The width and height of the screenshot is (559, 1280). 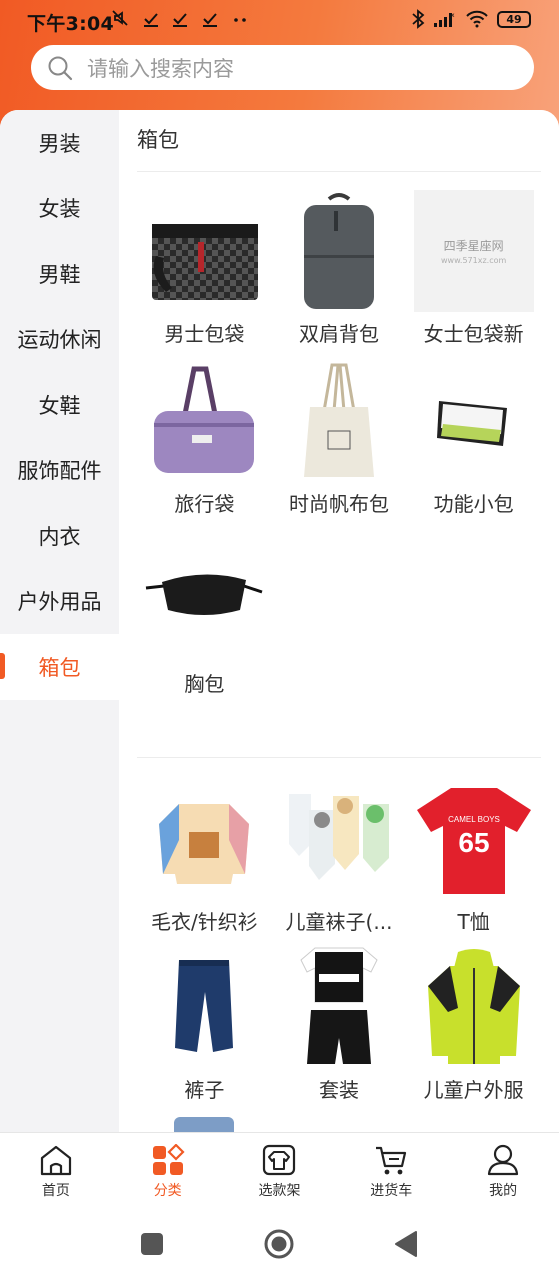 I want to click on product-image-chest-bag, so click(x=204, y=596).